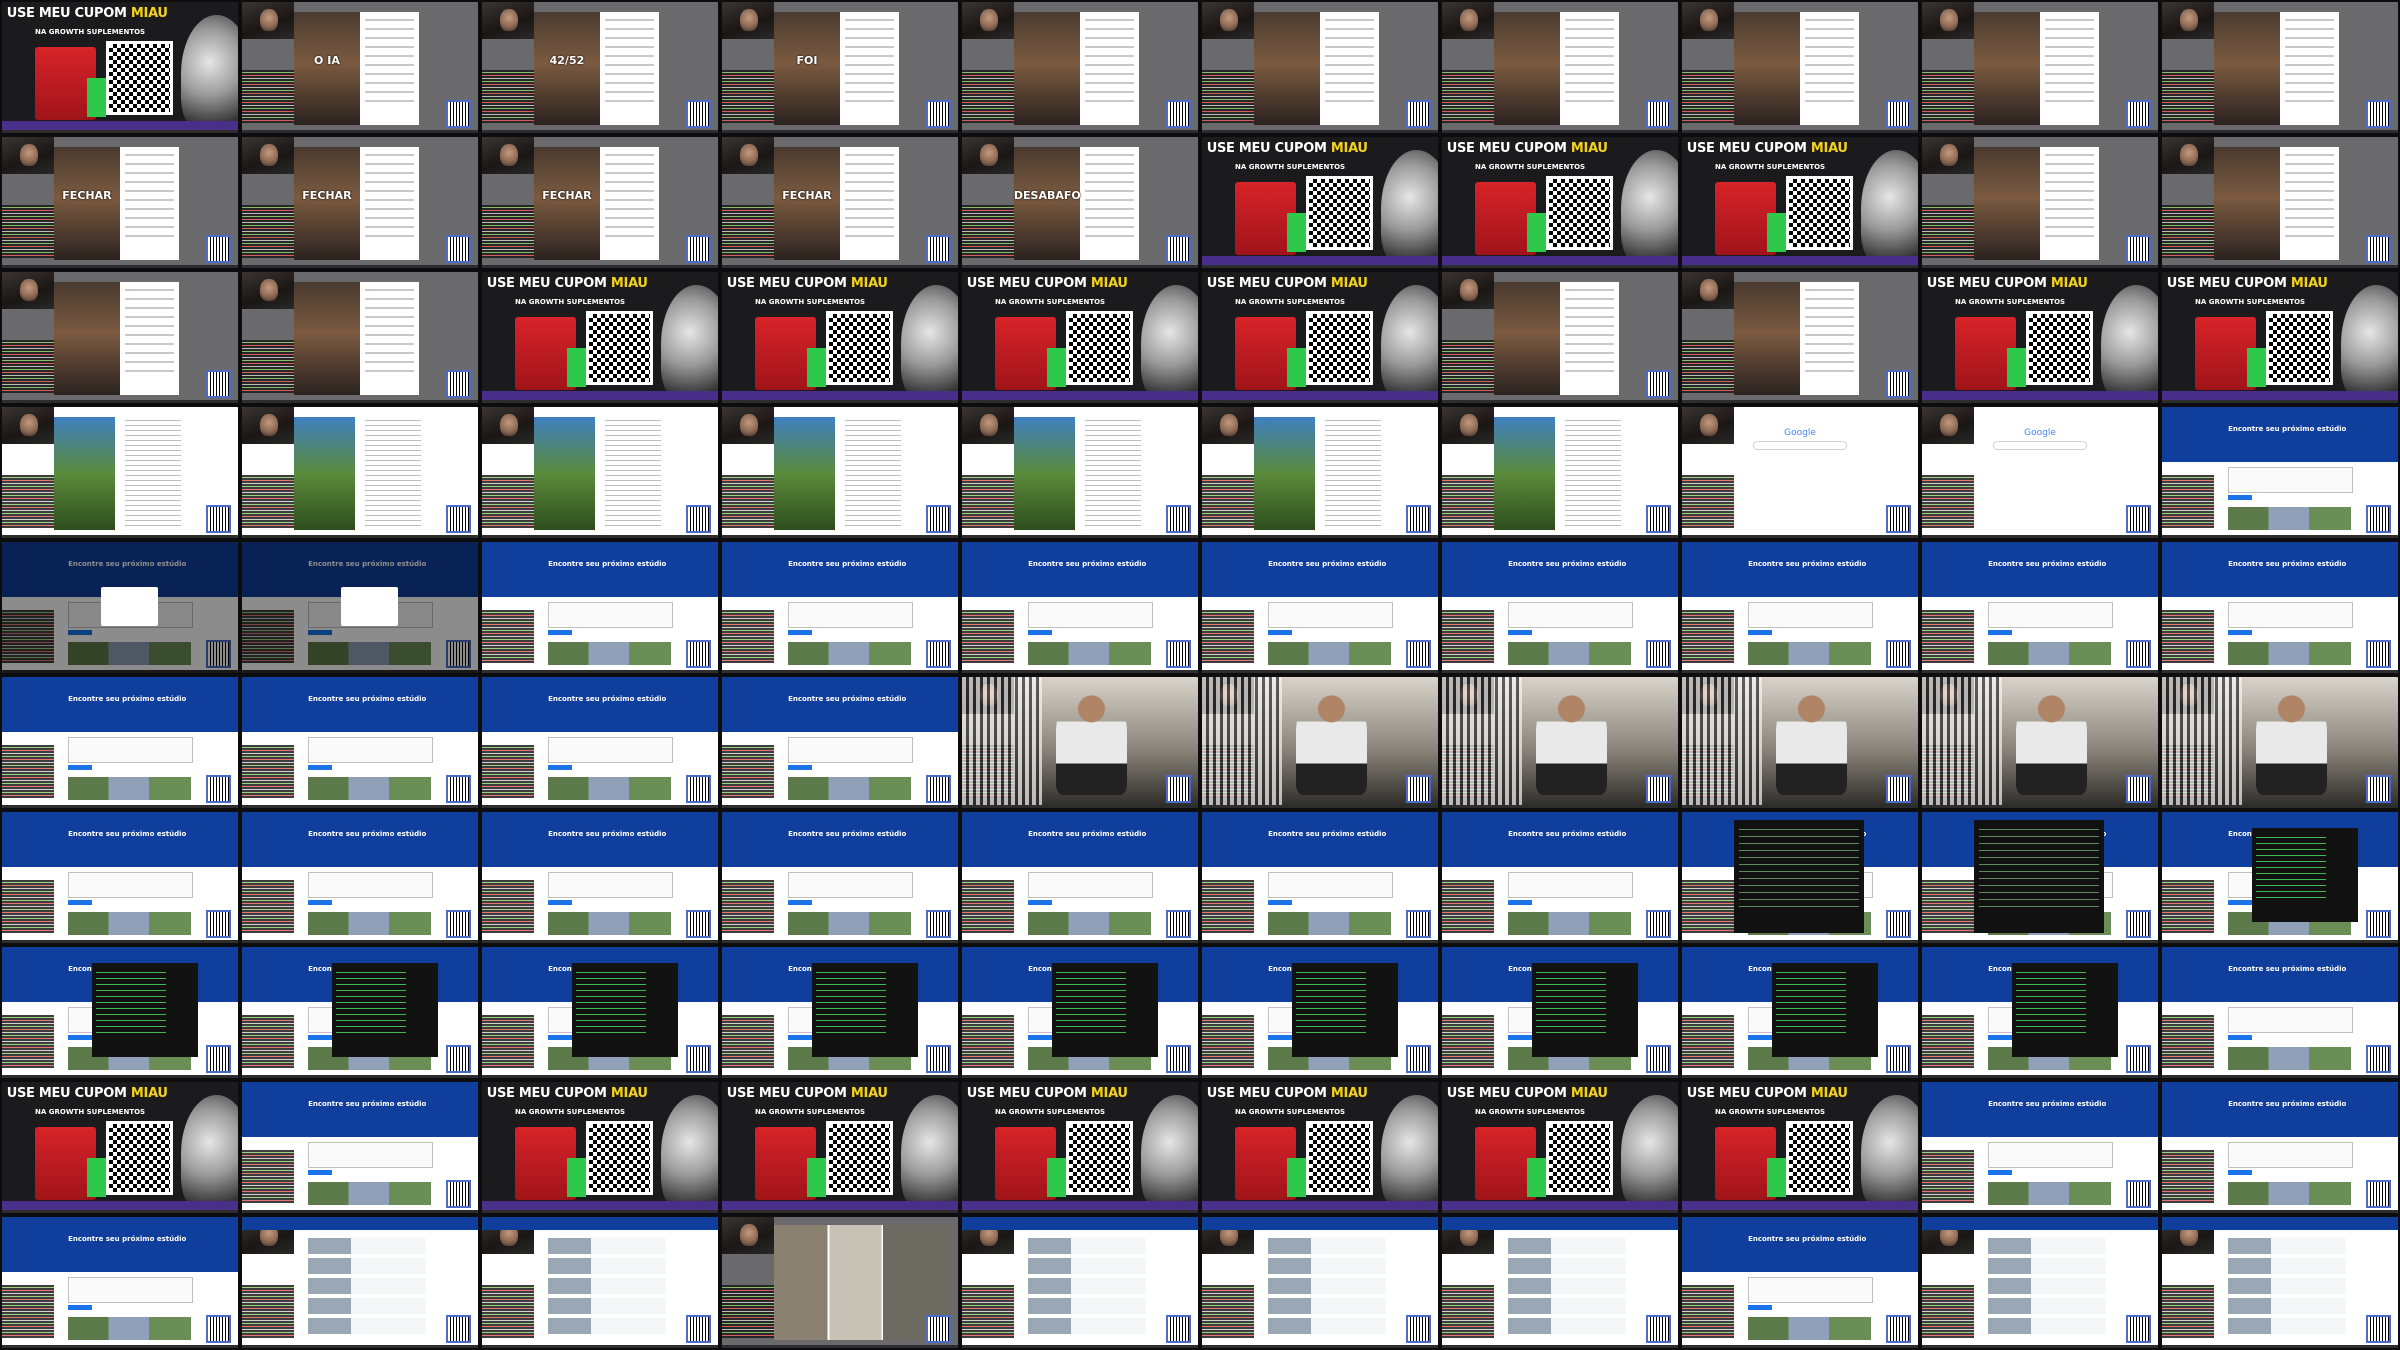  Describe the element at coordinates (129, 606) in the screenshot. I see `login-modal` at that location.